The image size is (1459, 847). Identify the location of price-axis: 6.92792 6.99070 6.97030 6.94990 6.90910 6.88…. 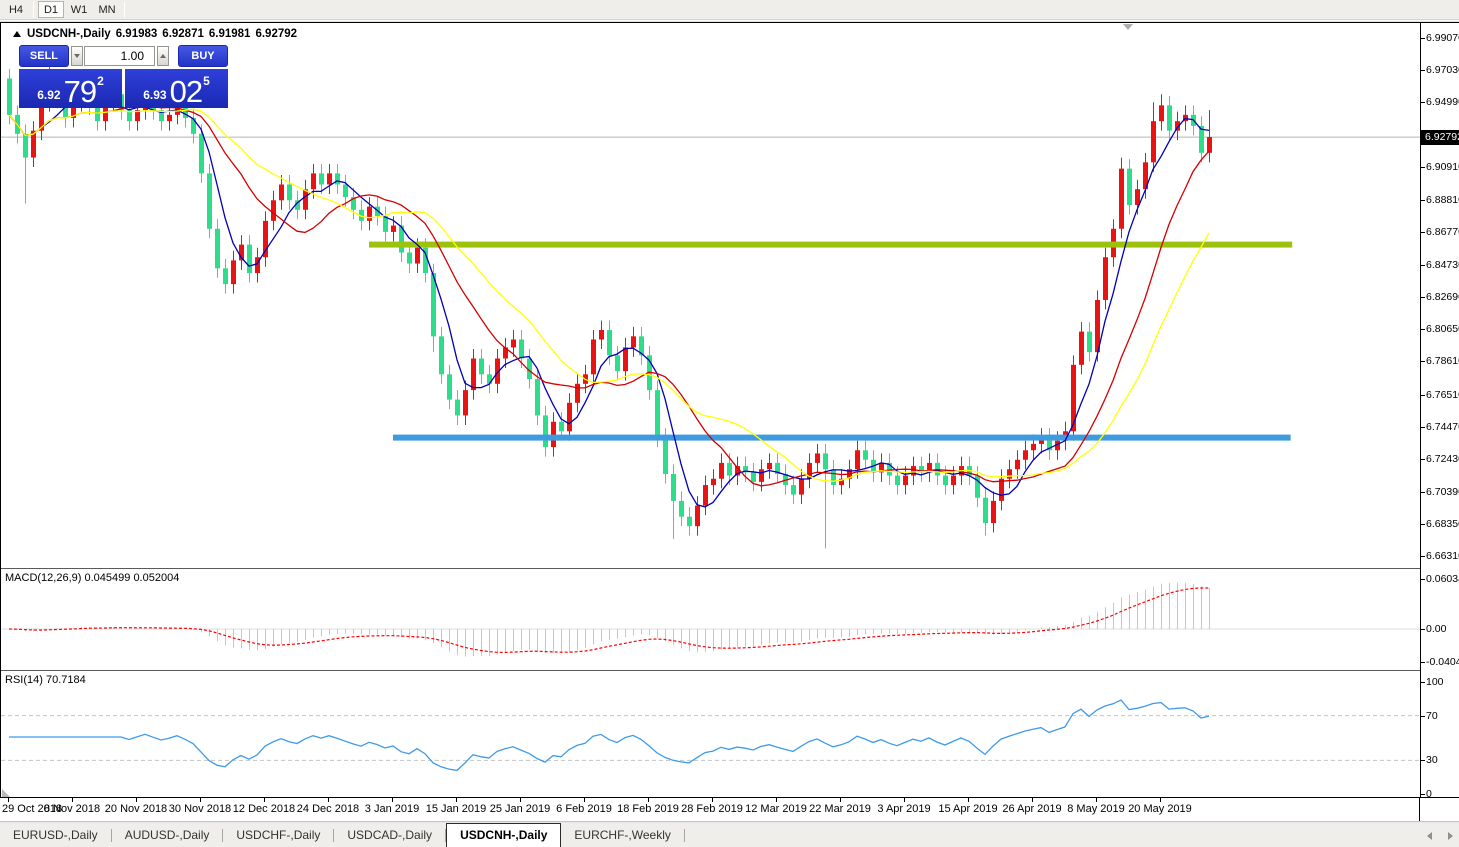
(1439, 410).